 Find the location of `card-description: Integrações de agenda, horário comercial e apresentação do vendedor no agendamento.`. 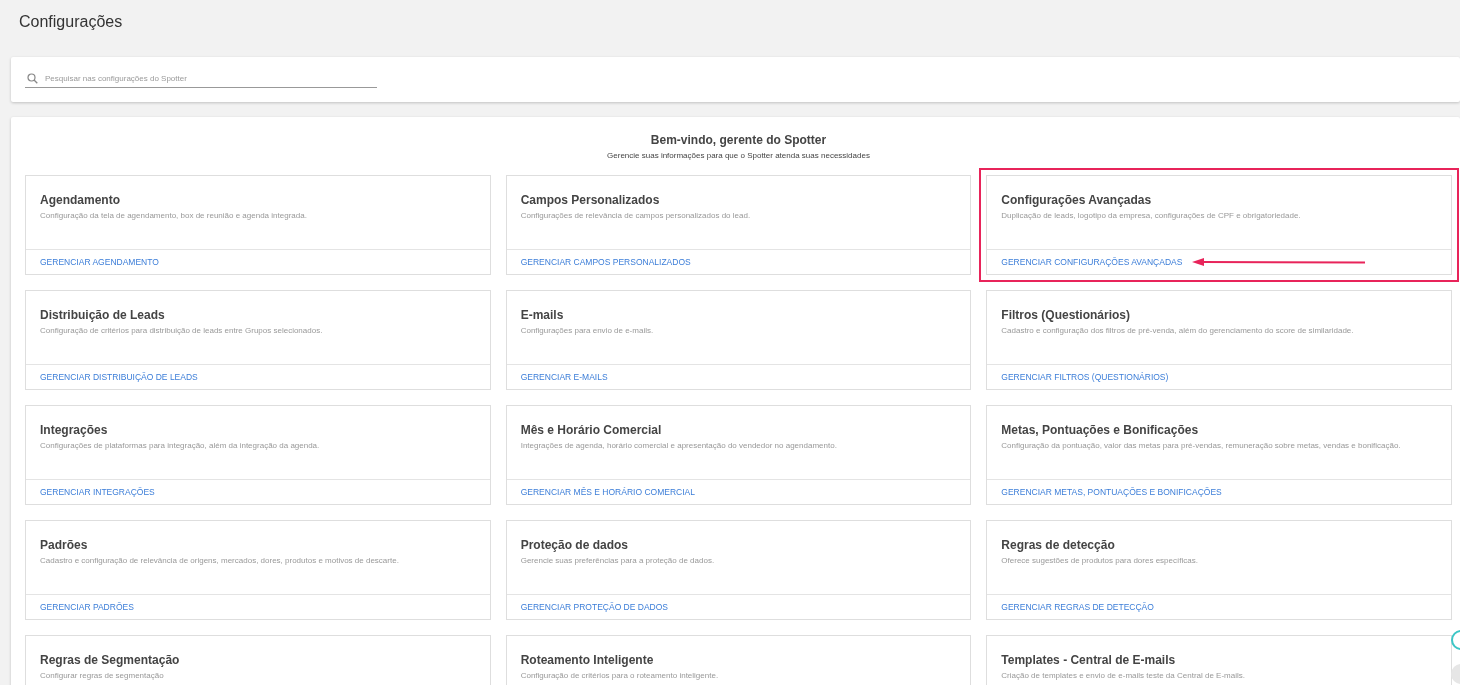

card-description: Integrações de agenda, horário comercial e apresentação do vendedor no agendamento. is located at coordinates (679, 445).